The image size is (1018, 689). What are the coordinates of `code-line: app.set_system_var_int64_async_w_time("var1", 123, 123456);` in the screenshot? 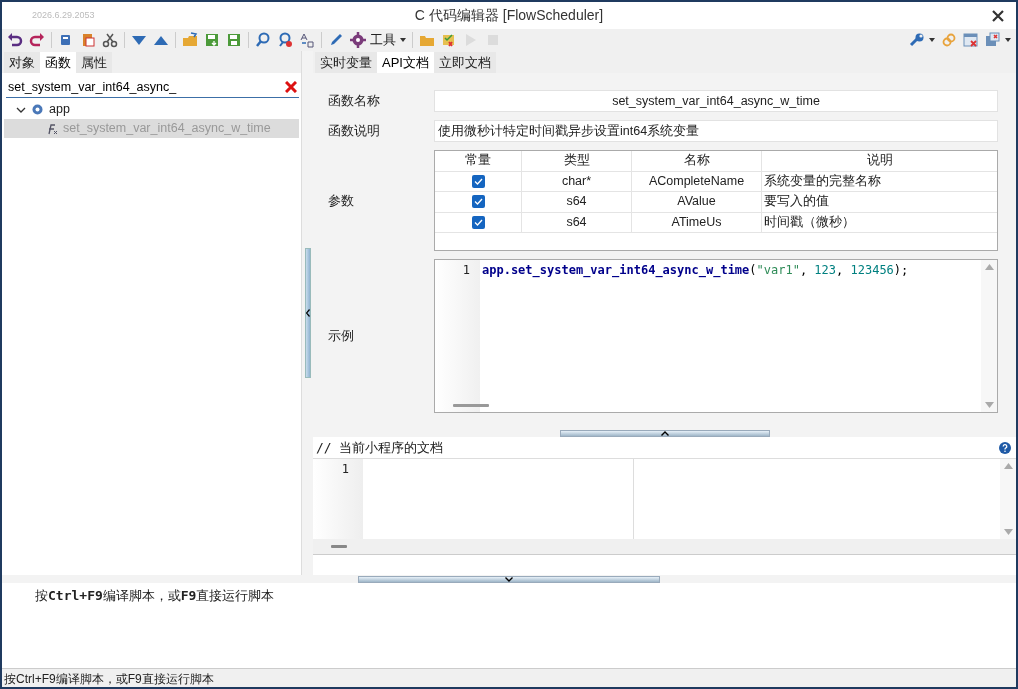 It's located at (695, 269).